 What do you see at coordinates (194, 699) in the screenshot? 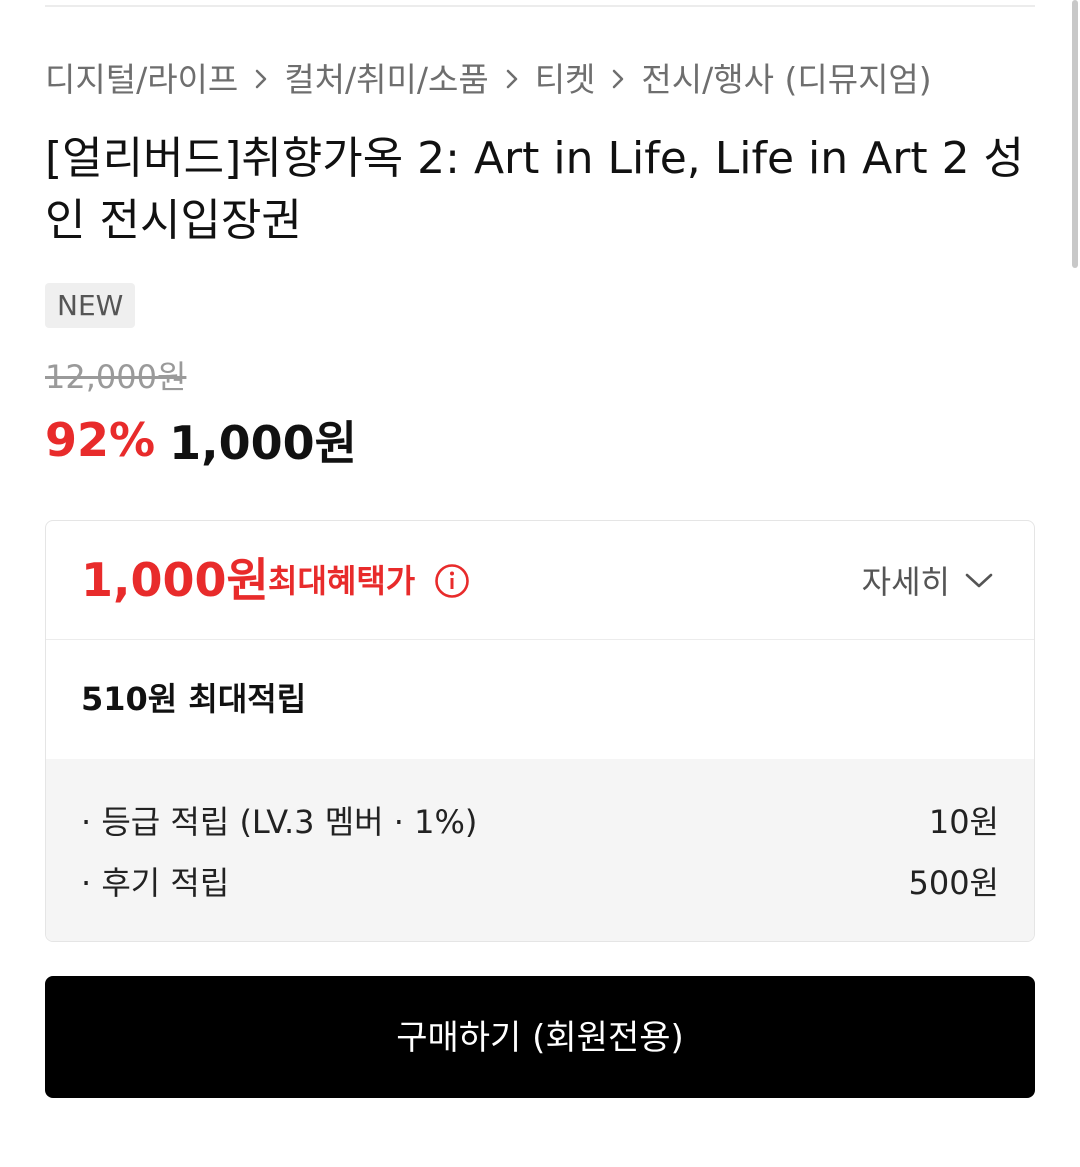
I see `max-points-total: 510원 최대적립` at bounding box center [194, 699].